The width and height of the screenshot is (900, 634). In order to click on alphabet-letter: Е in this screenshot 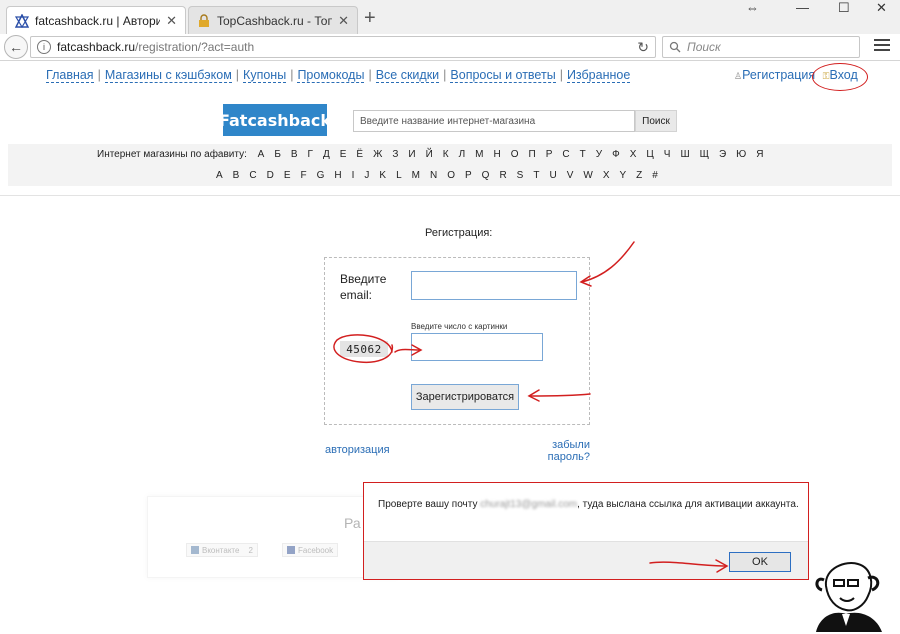, I will do `click(343, 154)`.